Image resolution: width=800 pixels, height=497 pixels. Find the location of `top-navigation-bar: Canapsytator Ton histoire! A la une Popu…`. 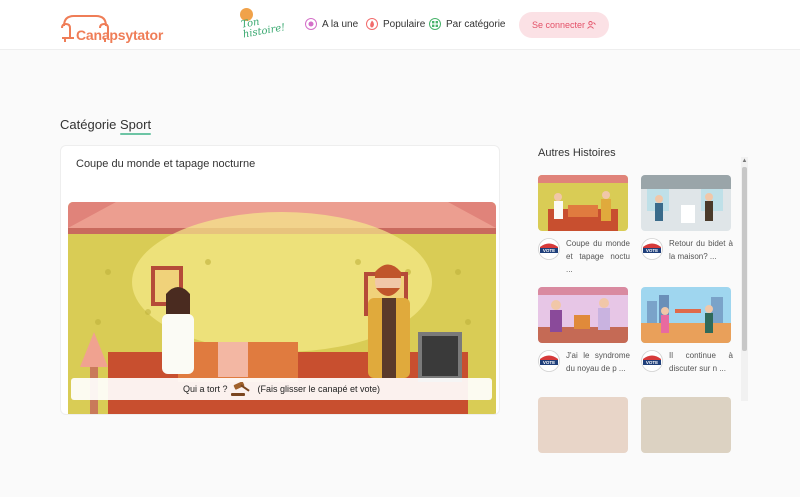

top-navigation-bar: Canapsytator Ton histoire! A la une Popu… is located at coordinates (400, 25).